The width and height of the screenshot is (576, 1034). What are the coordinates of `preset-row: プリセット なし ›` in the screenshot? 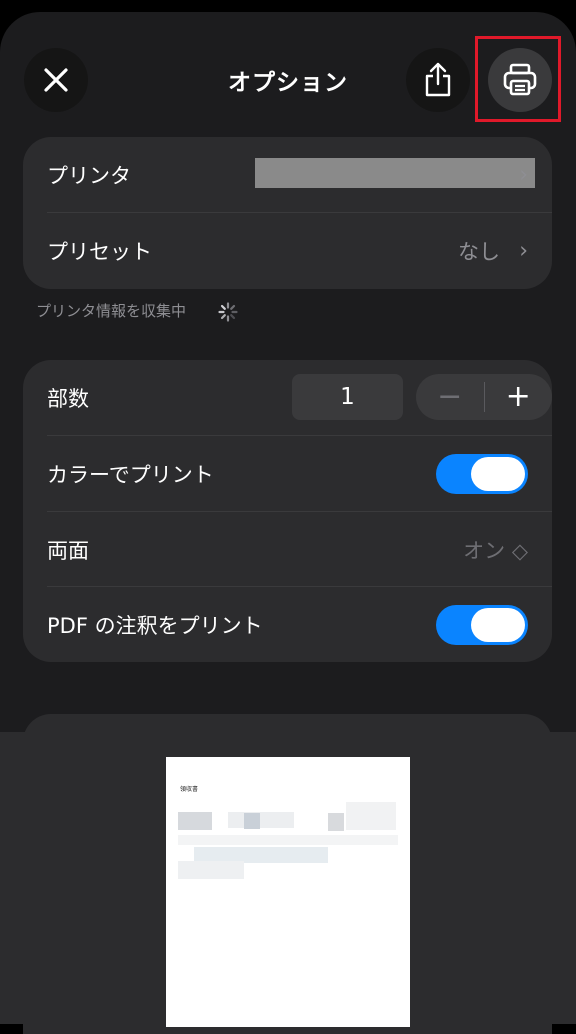 It's located at (299, 250).